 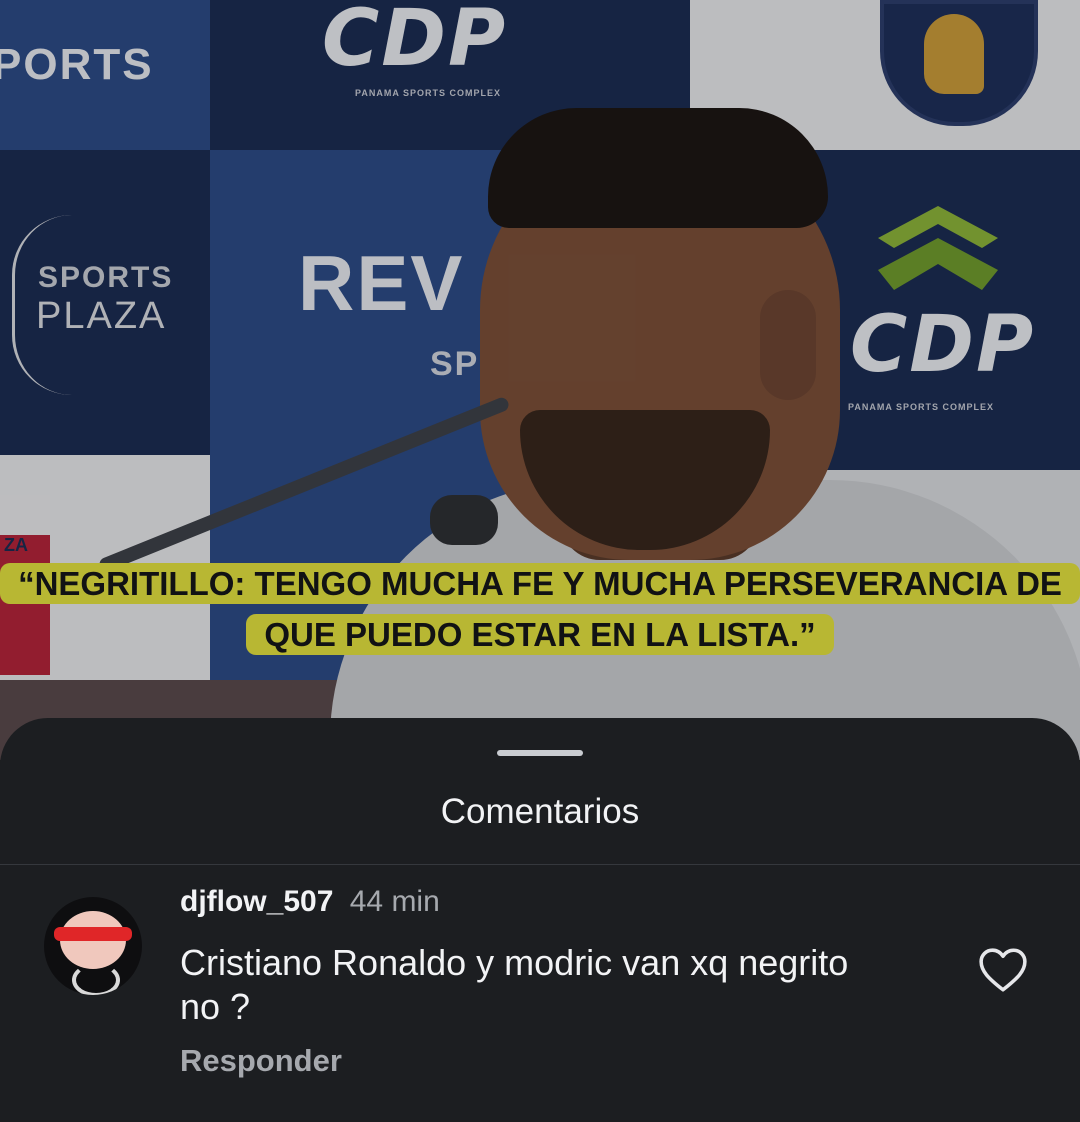 I want to click on sheet-drag-handle, so click(x=540, y=753).